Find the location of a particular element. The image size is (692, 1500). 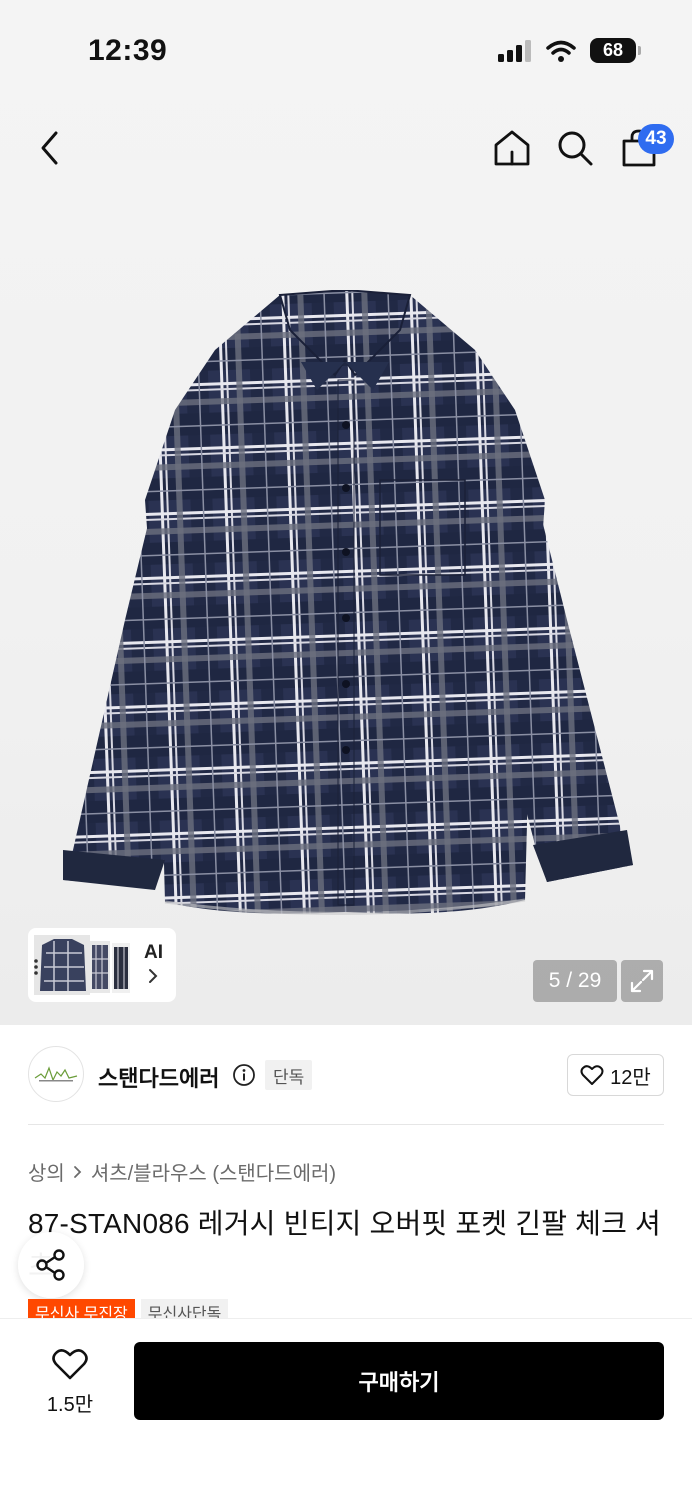

brand-logo-mark is located at coordinates (56, 1074).